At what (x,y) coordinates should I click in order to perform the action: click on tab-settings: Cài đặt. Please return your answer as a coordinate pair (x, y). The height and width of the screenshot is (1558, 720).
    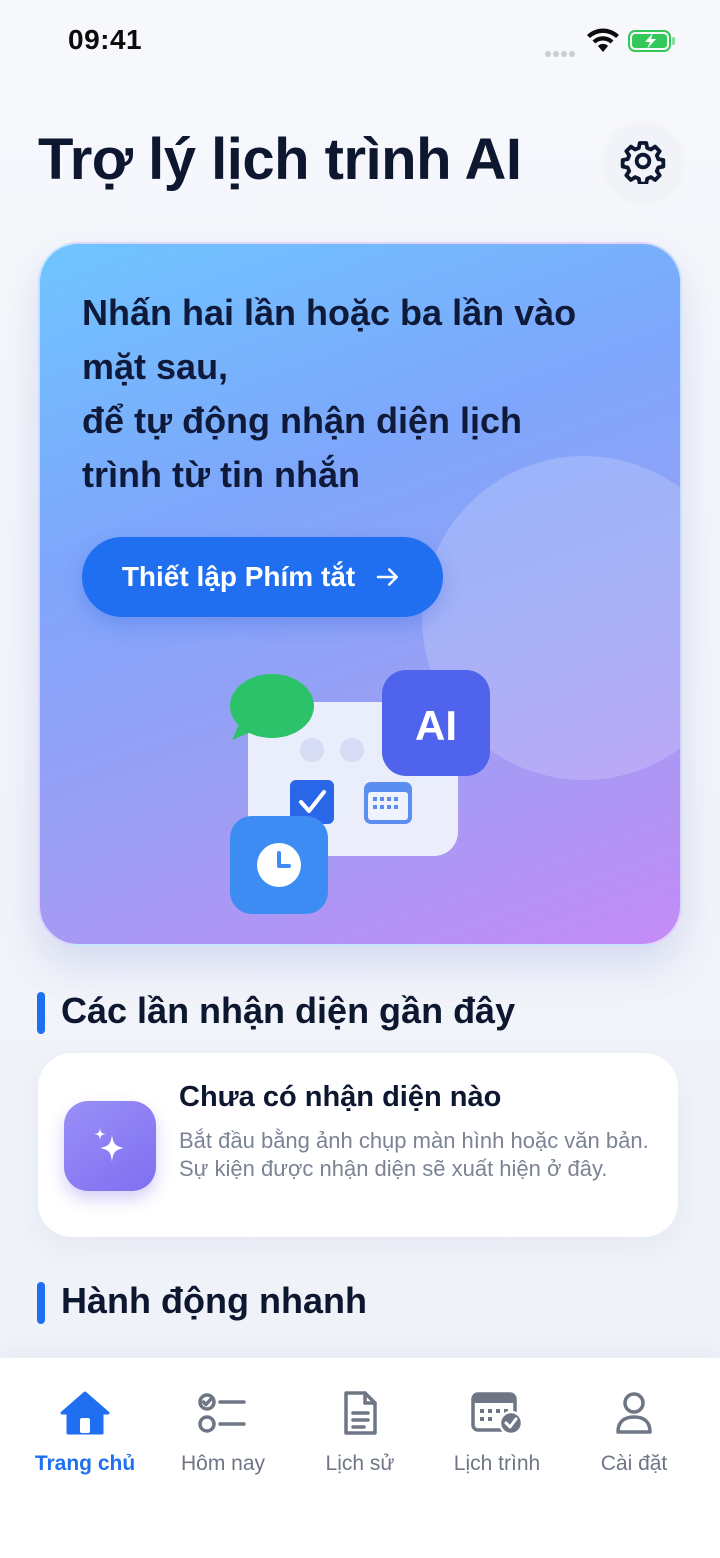
    Looking at the image, I should click on (634, 1432).